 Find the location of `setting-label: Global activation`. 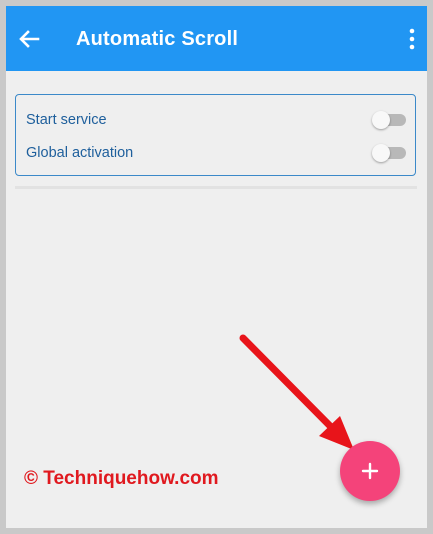

setting-label: Global activation is located at coordinates (80, 153).